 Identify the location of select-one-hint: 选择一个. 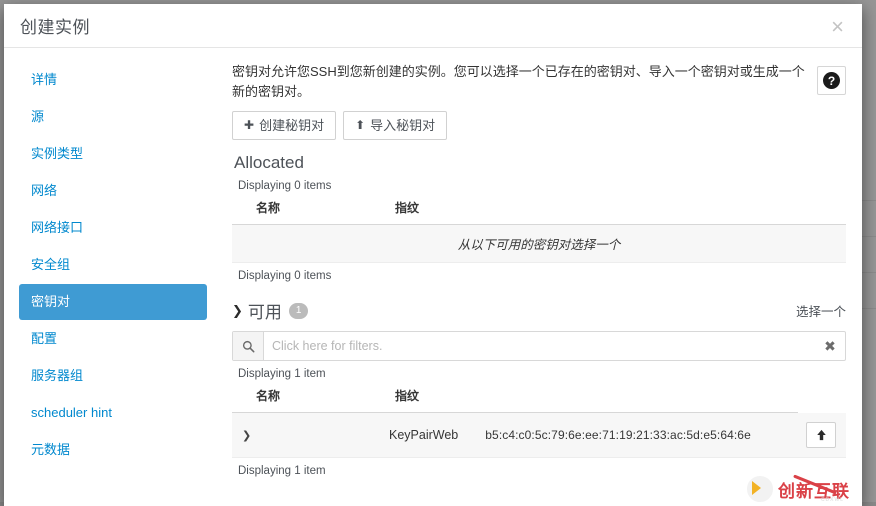
(821, 310).